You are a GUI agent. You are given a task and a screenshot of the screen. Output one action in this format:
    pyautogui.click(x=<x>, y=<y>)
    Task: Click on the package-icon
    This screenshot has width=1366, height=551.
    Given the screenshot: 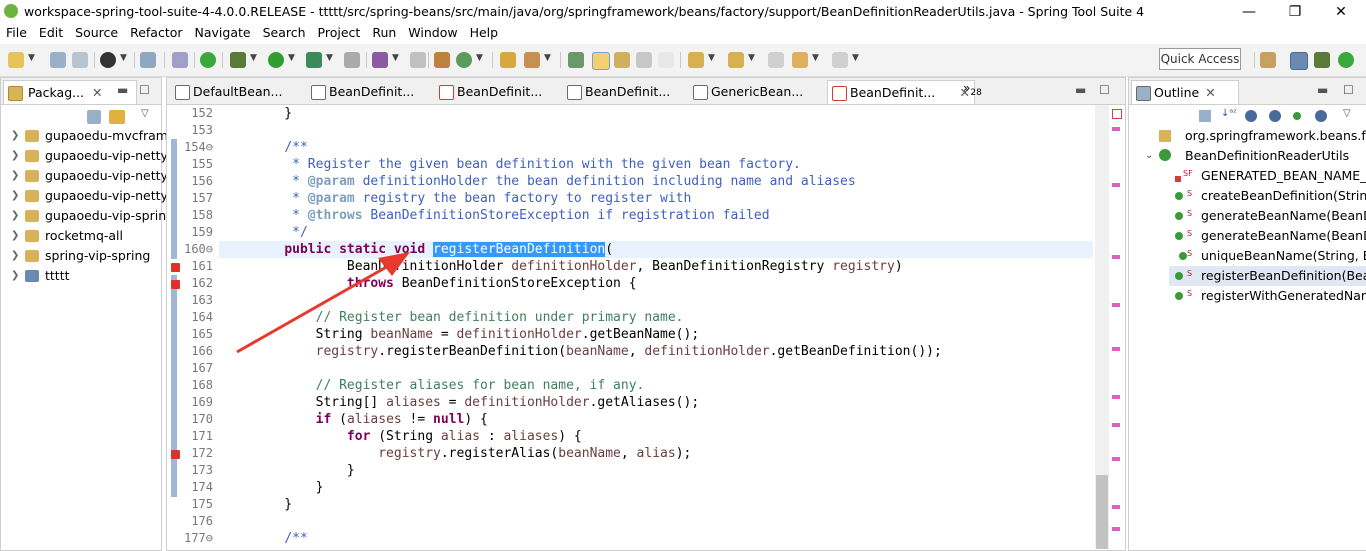 What is the action you would take?
    pyautogui.click(x=1165, y=136)
    